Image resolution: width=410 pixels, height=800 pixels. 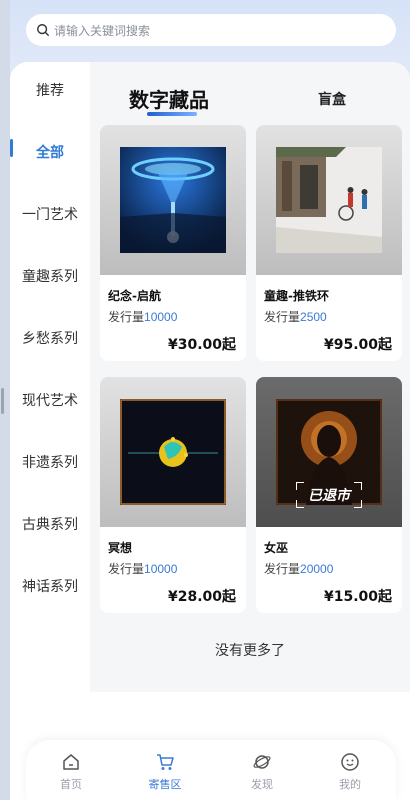 What do you see at coordinates (120, 548) in the screenshot?
I see `product-name: 冥想` at bounding box center [120, 548].